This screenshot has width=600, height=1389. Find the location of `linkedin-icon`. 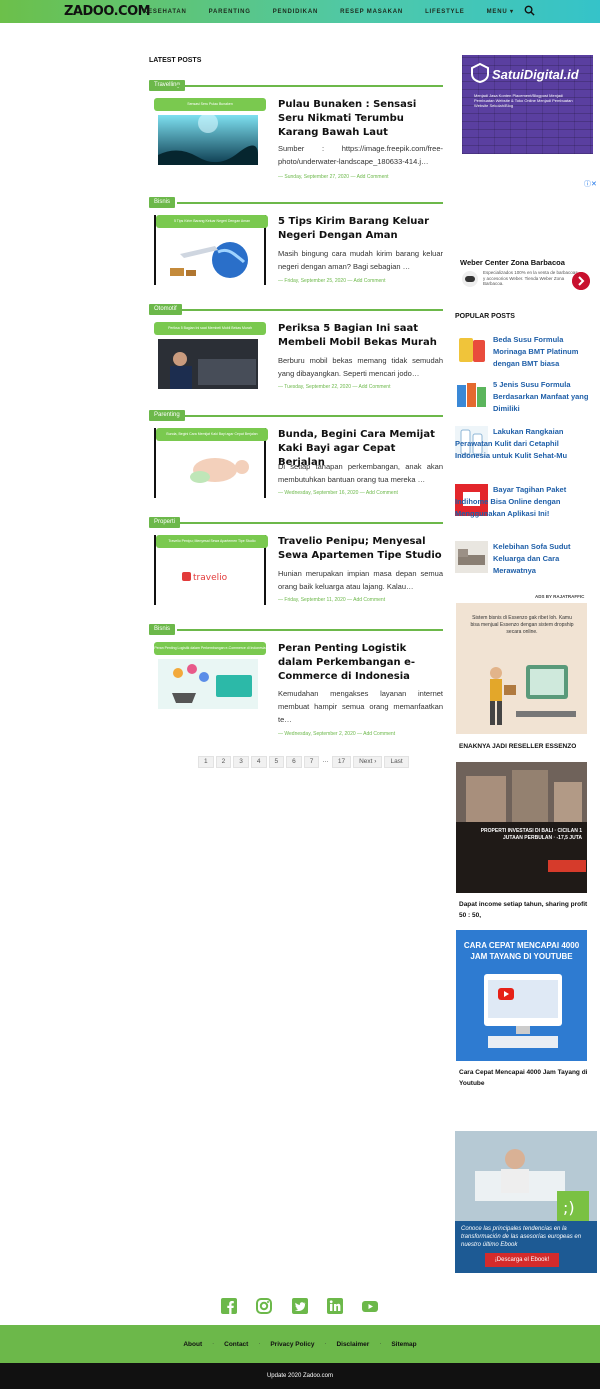

linkedin-icon is located at coordinates (335, 1306).